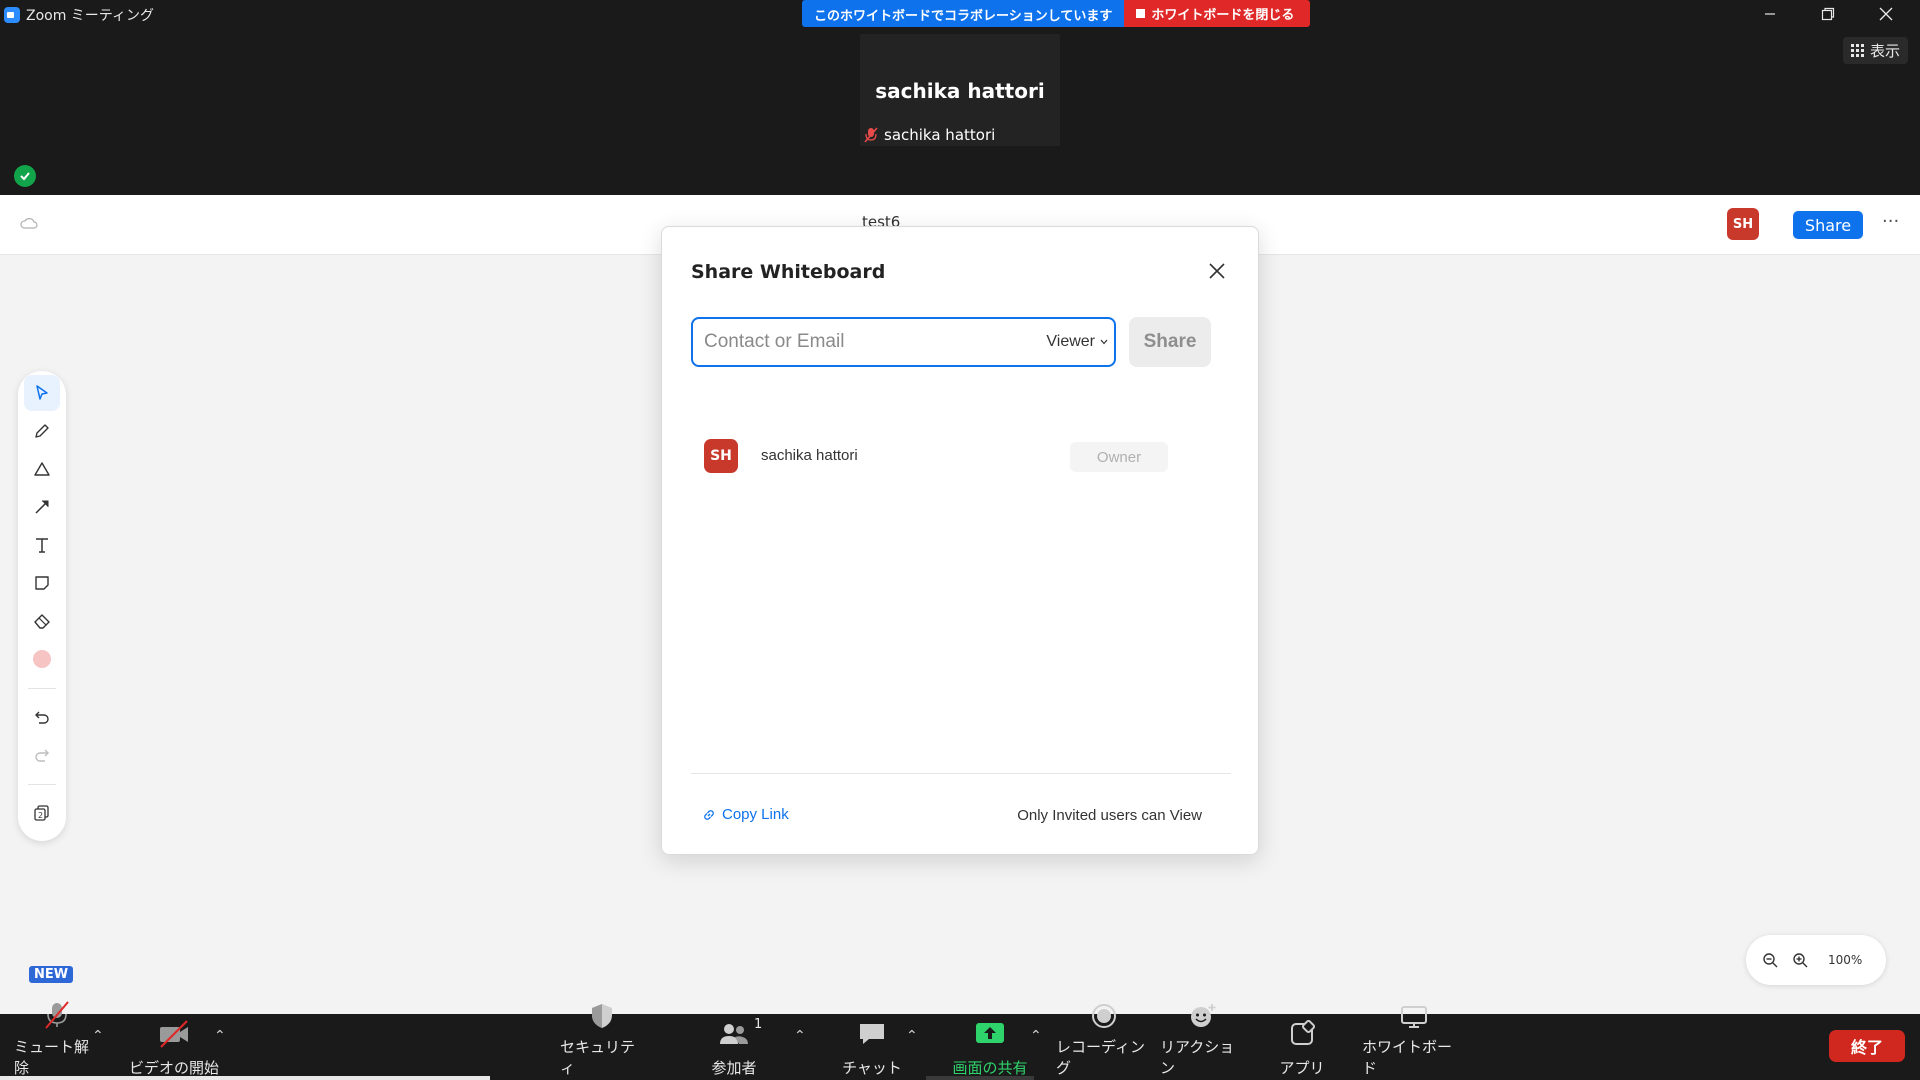 Image resolution: width=1920 pixels, height=1080 pixels. What do you see at coordinates (800, 1036) in the screenshot?
I see `participants-caret-icon: ⌃` at bounding box center [800, 1036].